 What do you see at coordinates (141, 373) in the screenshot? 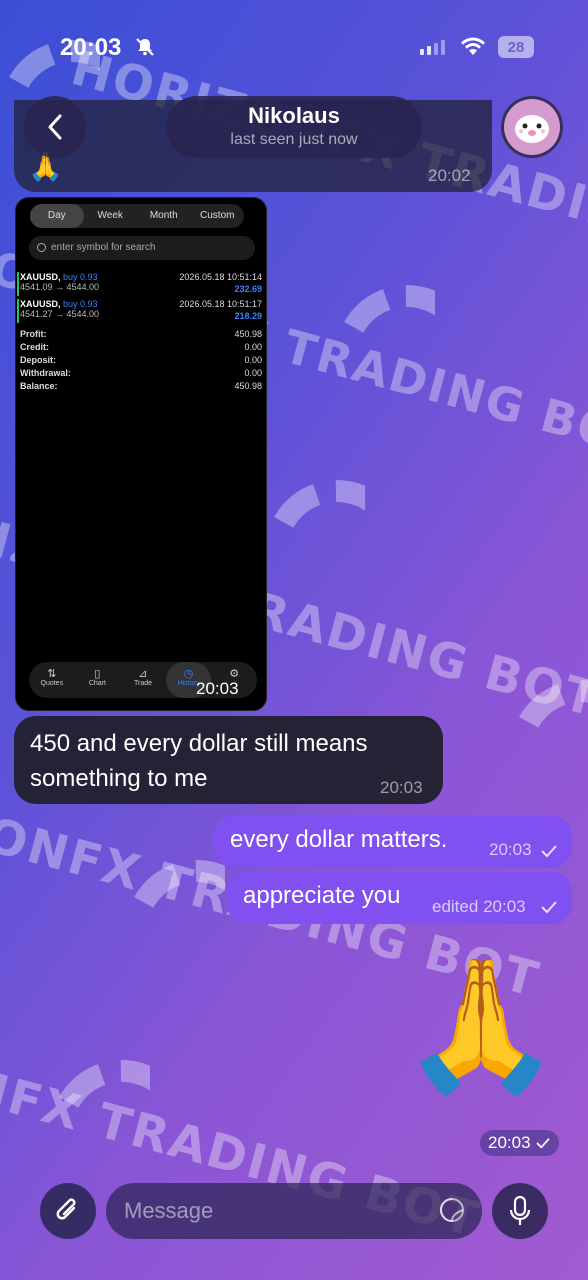
I see `summary-row: Withdrawal: 0.00` at bounding box center [141, 373].